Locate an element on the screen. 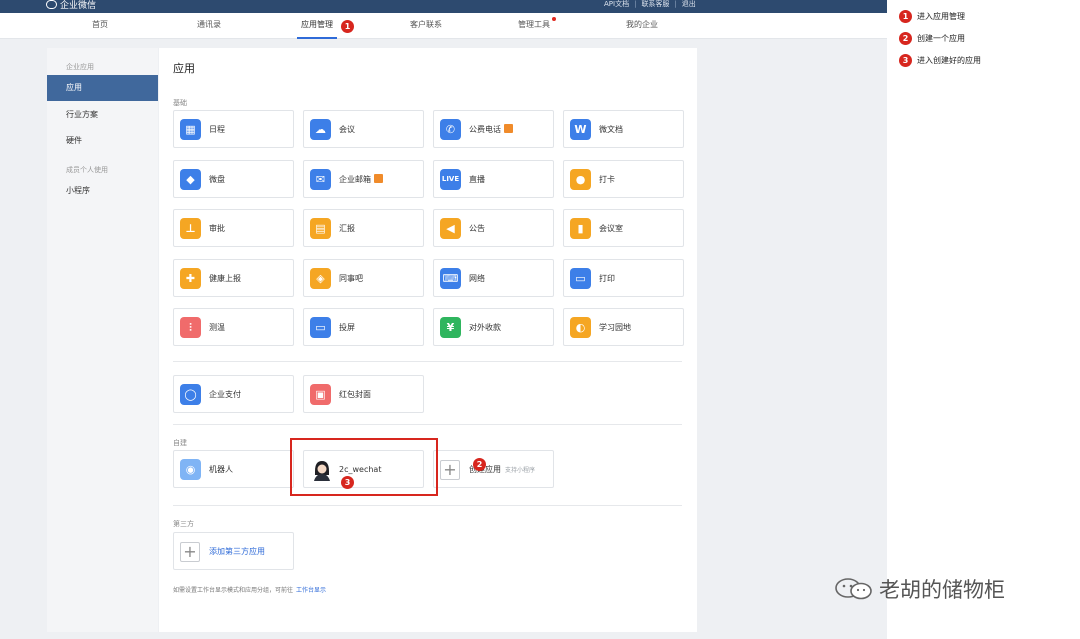 The height and width of the screenshot is (639, 1080). create-app-subtext: 支持小程序 is located at coordinates (520, 470).